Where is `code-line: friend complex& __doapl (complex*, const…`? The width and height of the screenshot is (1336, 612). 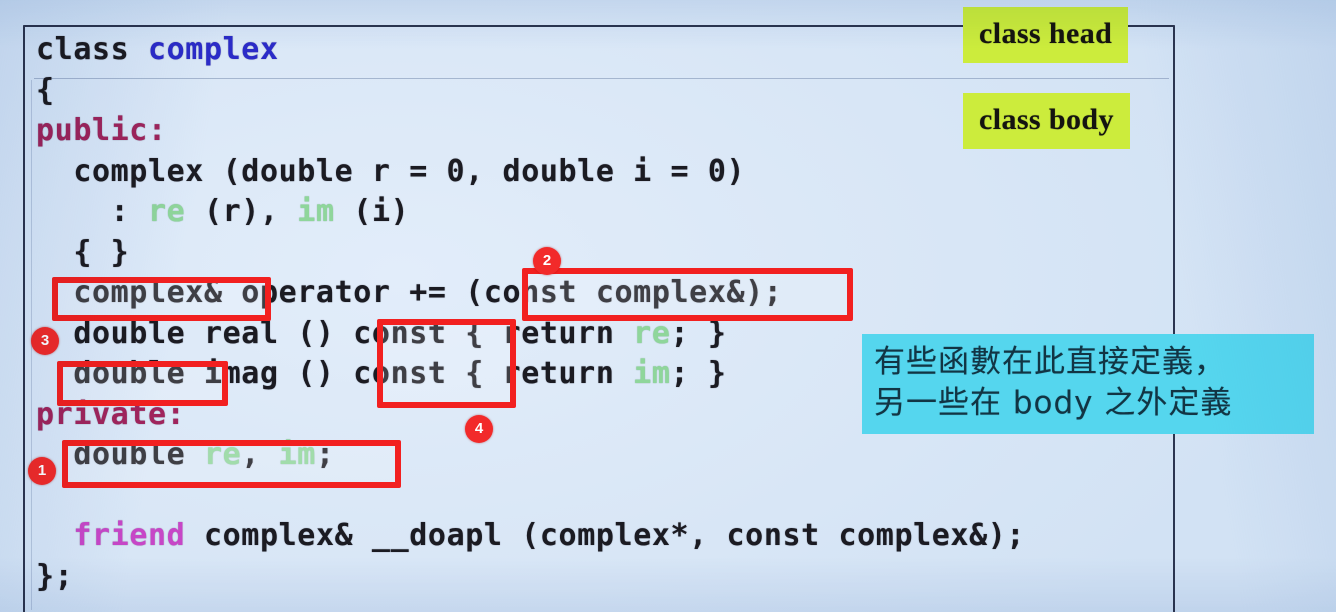 code-line: friend complex& __doapl (complex*, const… is located at coordinates (596, 536).